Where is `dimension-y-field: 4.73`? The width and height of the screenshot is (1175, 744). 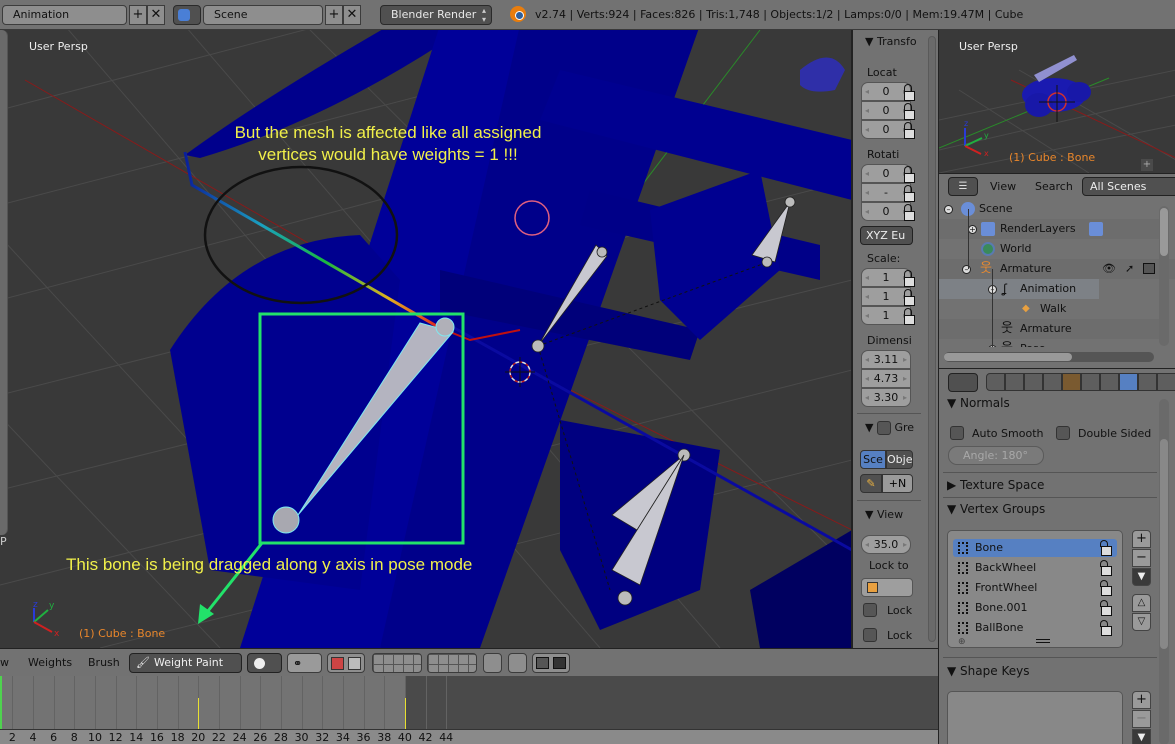
dimension-y-field: 4.73 is located at coordinates (886, 378).